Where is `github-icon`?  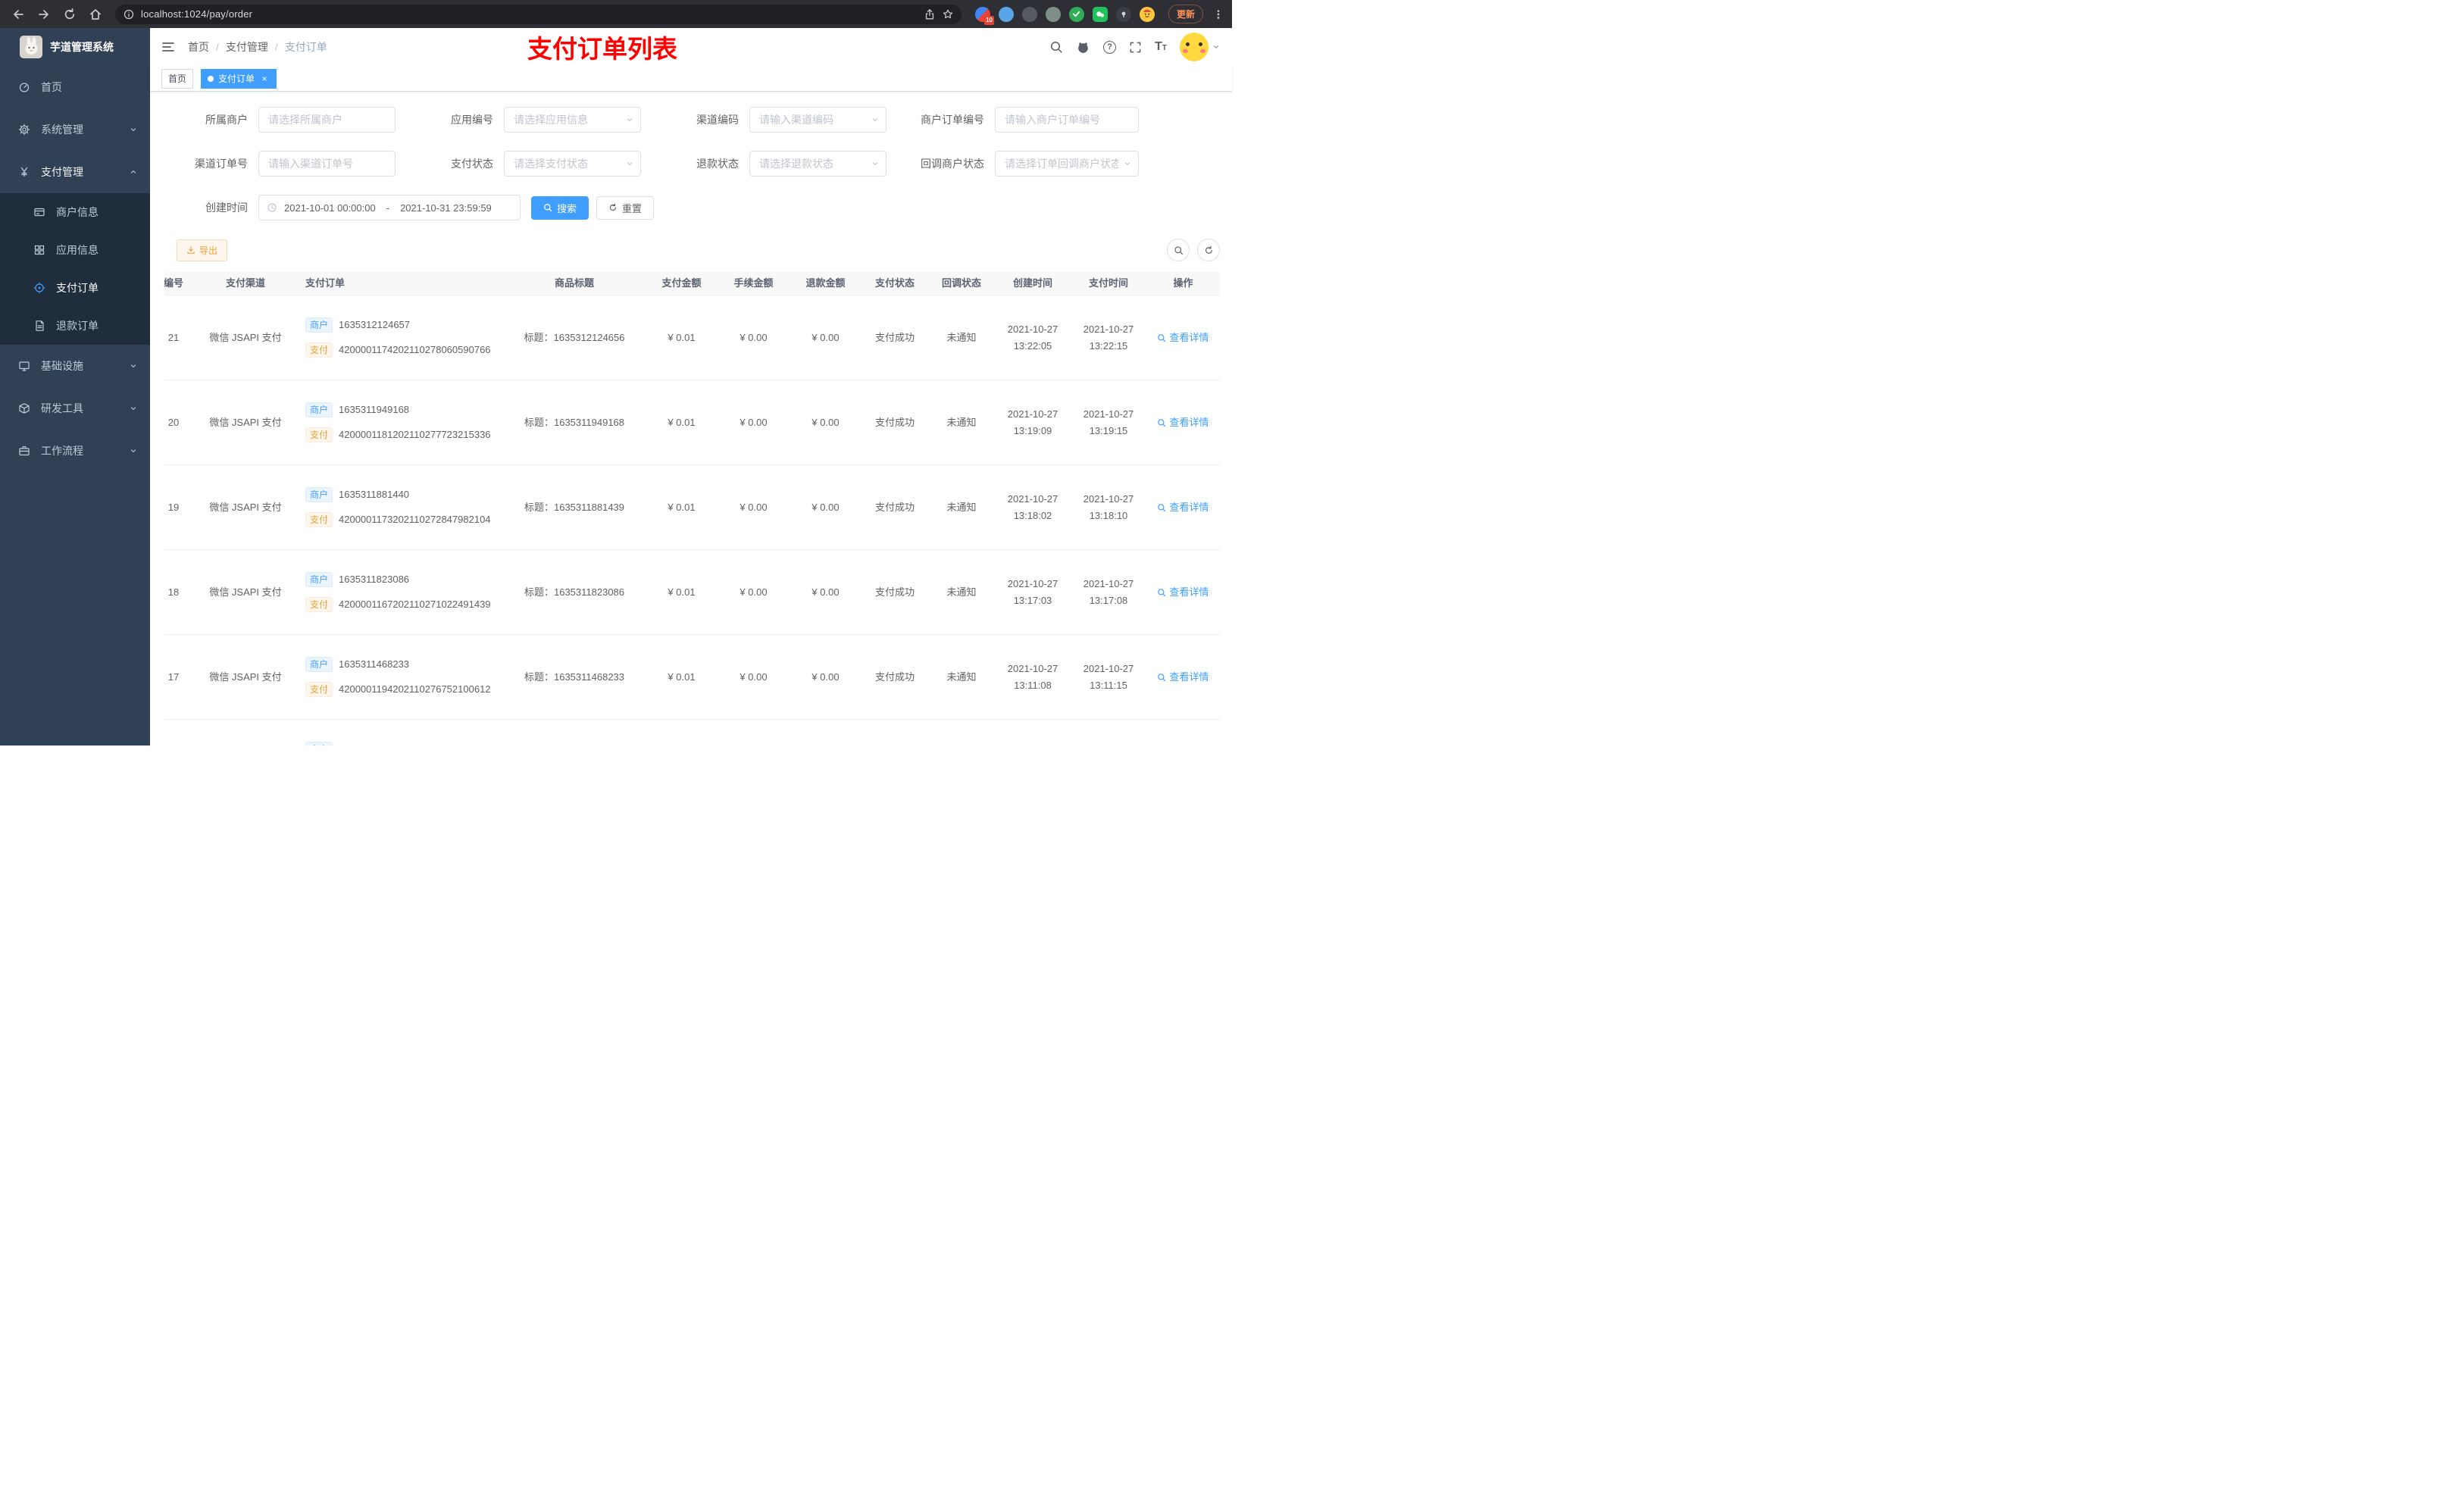
github-icon is located at coordinates (1083, 47).